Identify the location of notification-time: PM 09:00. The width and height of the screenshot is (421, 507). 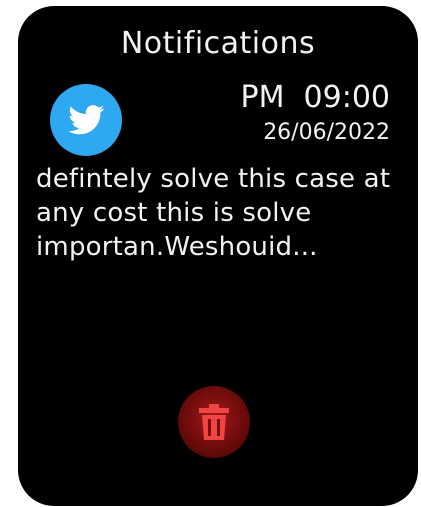
(315, 97).